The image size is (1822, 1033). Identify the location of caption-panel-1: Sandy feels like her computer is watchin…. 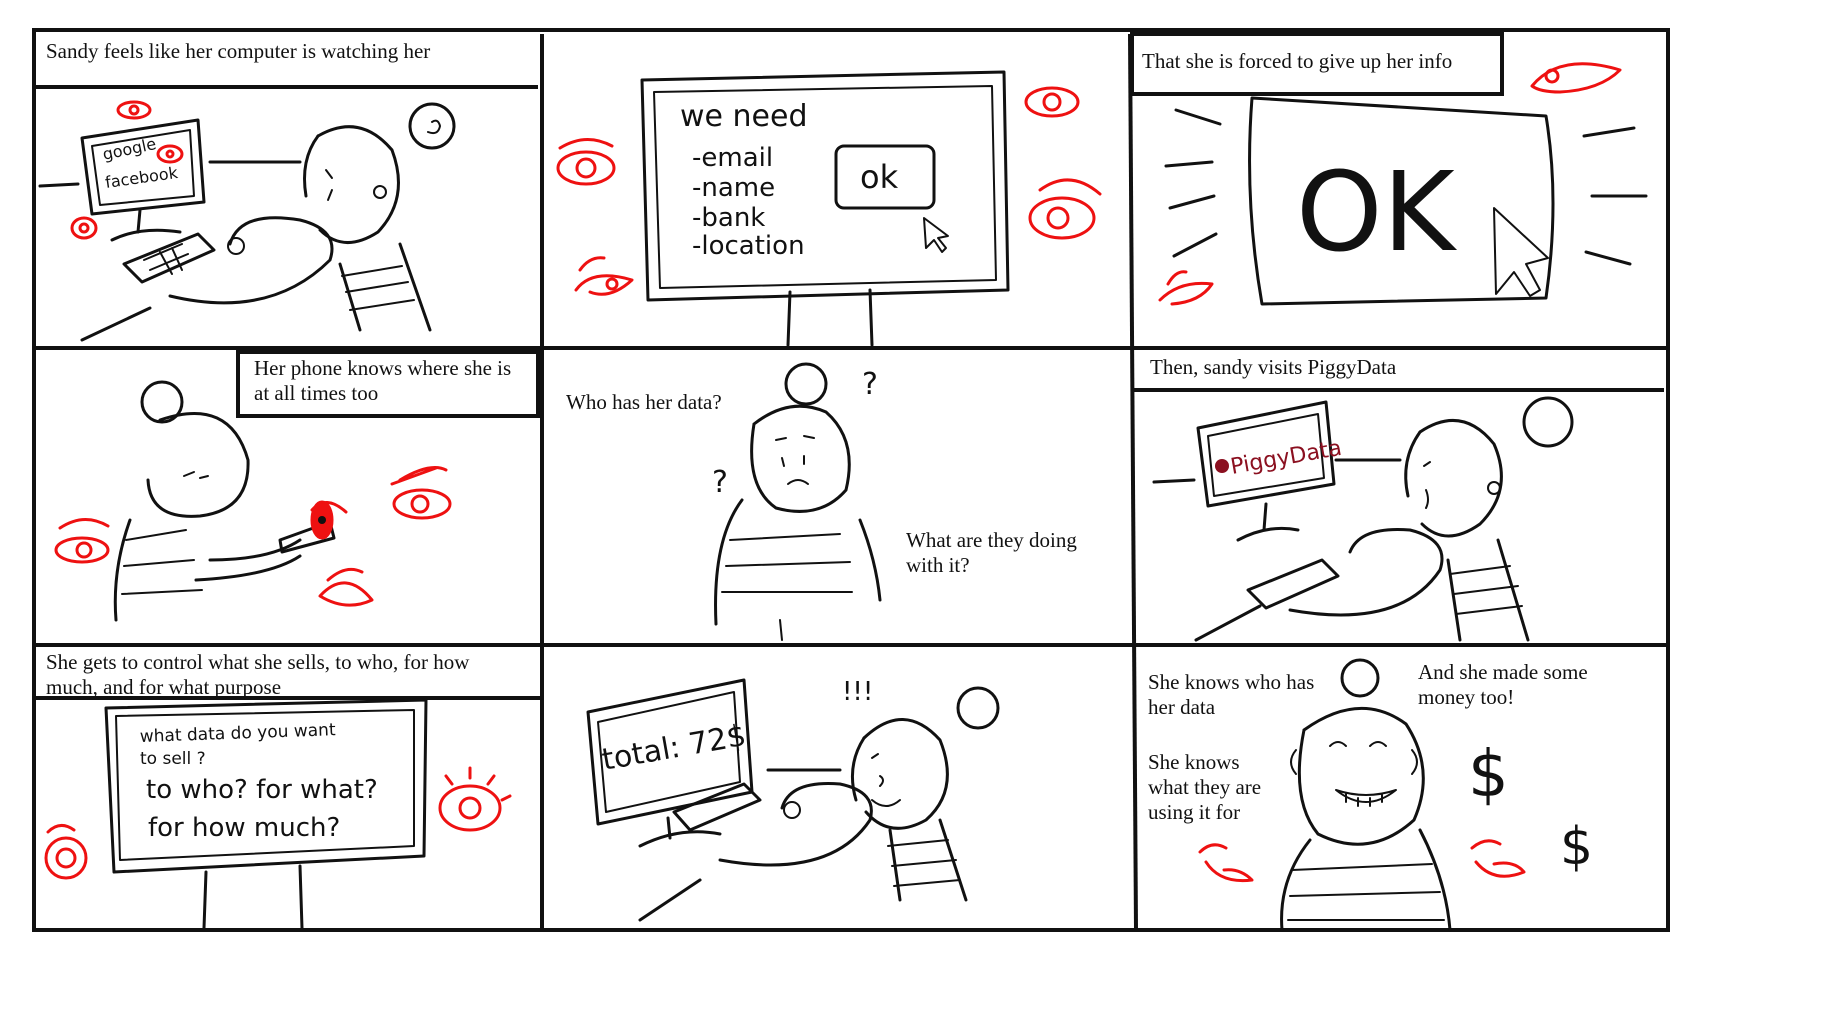
(238, 51).